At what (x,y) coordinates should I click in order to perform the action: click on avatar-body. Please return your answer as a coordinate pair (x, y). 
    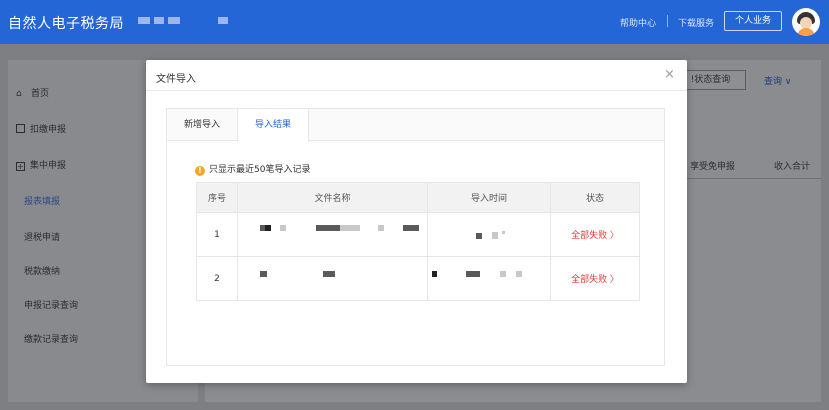
    Looking at the image, I should click on (806, 32).